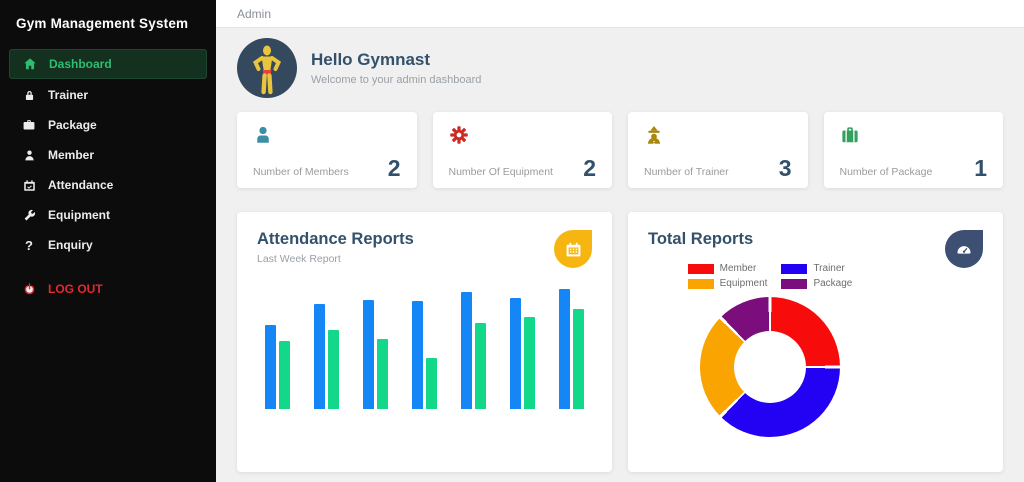 The height and width of the screenshot is (482, 1024). Describe the element at coordinates (458, 135) in the screenshot. I see `gear-icon` at that location.